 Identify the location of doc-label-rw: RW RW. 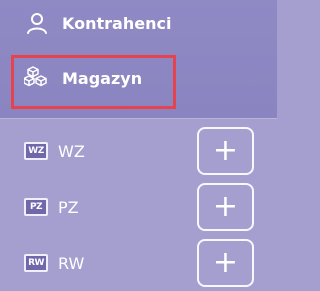
(54, 263).